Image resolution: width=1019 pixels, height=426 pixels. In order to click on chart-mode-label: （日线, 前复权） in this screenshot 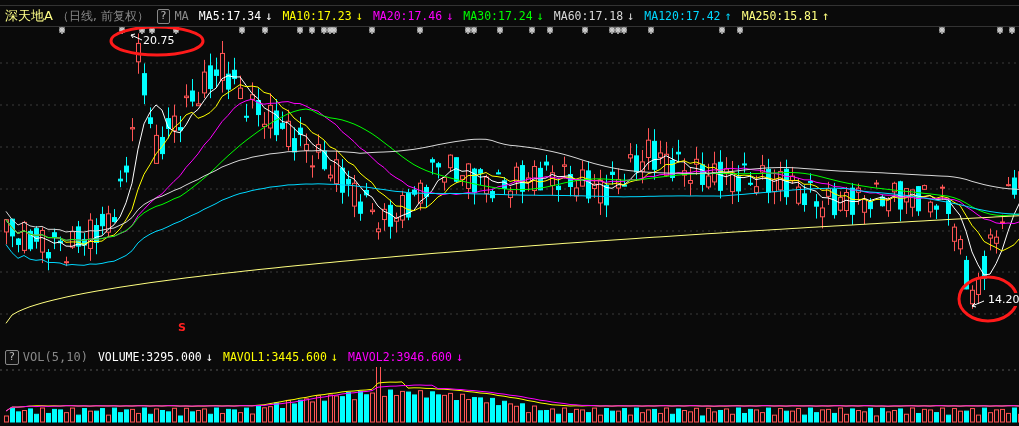, I will do `click(102, 16)`.